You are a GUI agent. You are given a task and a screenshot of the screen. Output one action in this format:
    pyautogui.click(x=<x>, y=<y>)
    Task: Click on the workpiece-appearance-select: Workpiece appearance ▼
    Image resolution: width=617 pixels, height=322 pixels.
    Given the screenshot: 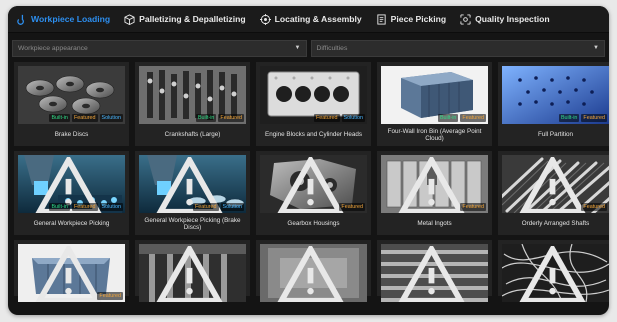 What is the action you would take?
    pyautogui.click(x=159, y=48)
    